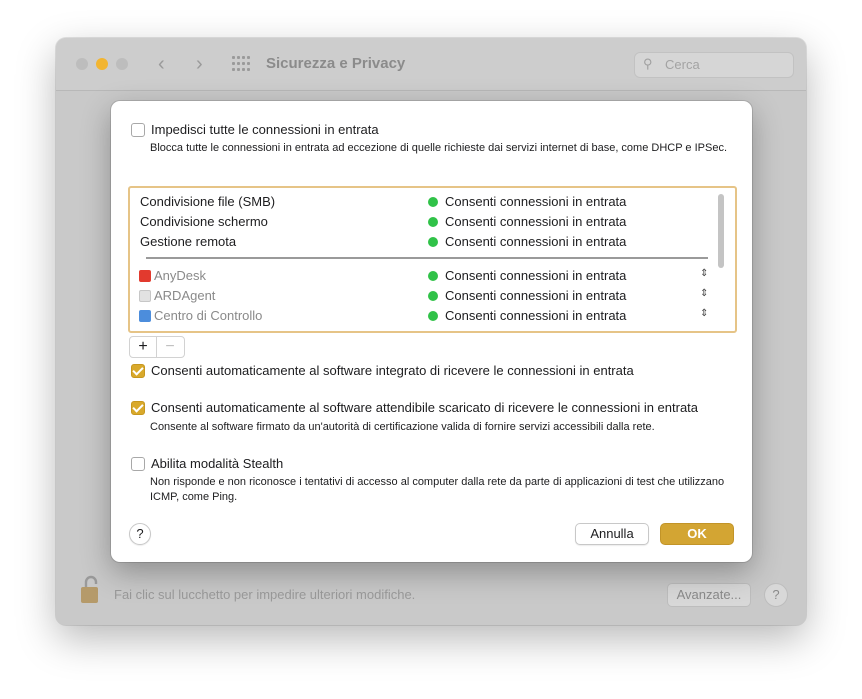  Describe the element at coordinates (697, 534) in the screenshot. I see `ok-button: OK` at that location.